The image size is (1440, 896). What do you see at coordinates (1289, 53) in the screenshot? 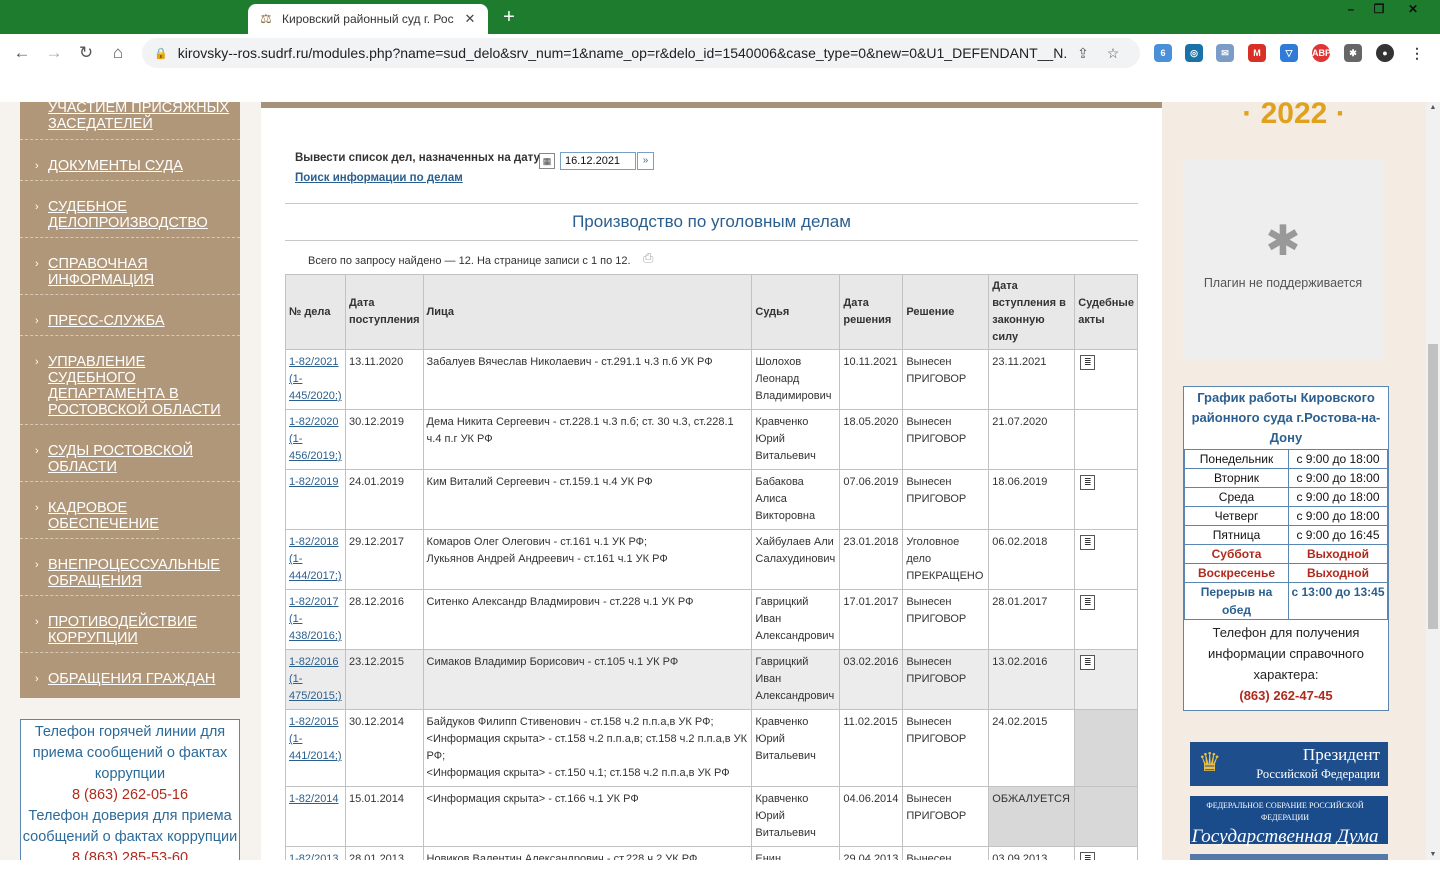
I see `extension-shield-icon: ▽` at bounding box center [1289, 53].